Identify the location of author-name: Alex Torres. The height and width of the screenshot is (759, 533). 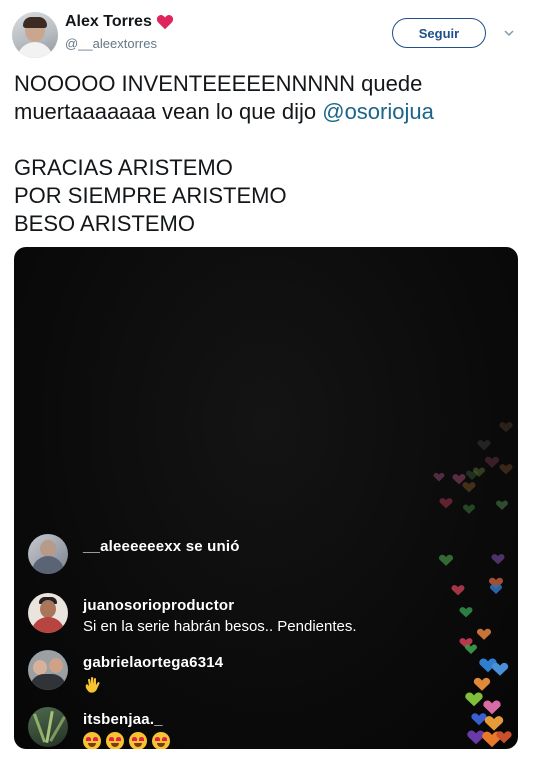
(108, 22).